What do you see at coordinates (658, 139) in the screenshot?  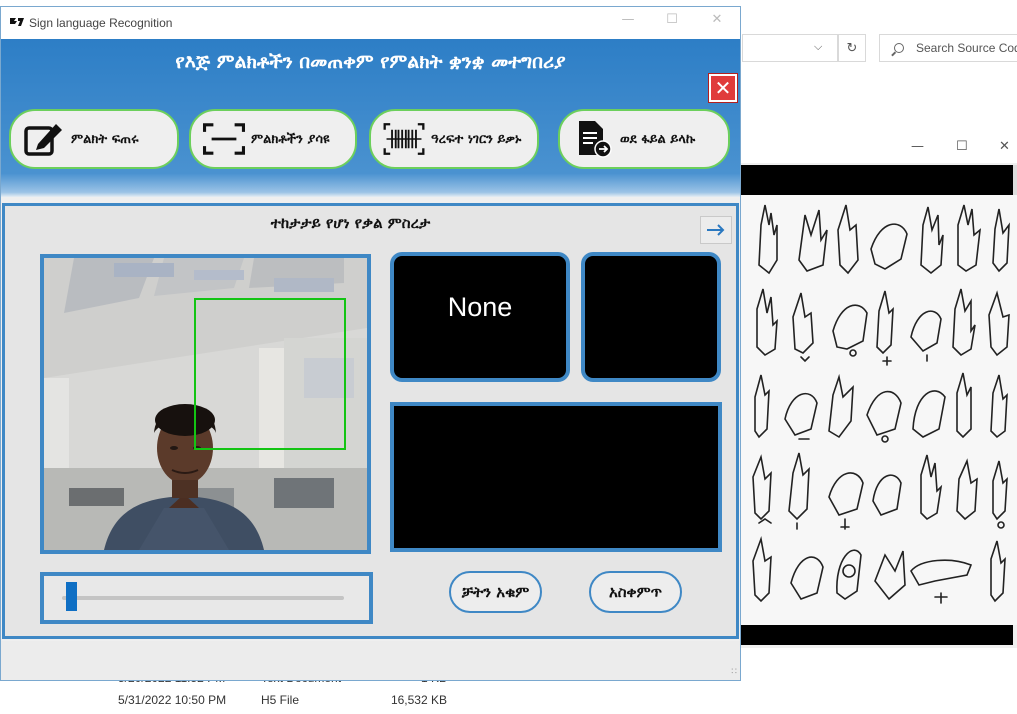 I see `nav-button-label: ወደ ፋይል ይላኩ` at bounding box center [658, 139].